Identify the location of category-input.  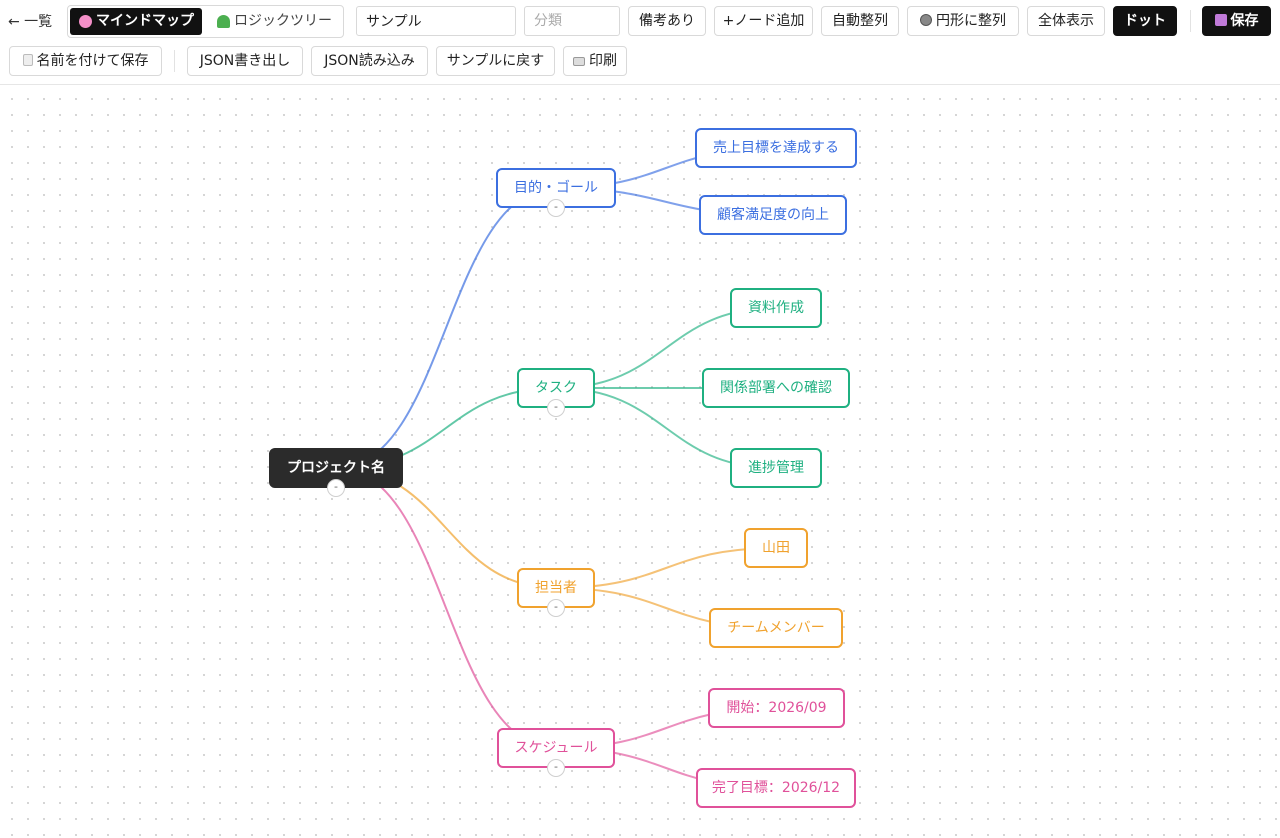
(572, 21).